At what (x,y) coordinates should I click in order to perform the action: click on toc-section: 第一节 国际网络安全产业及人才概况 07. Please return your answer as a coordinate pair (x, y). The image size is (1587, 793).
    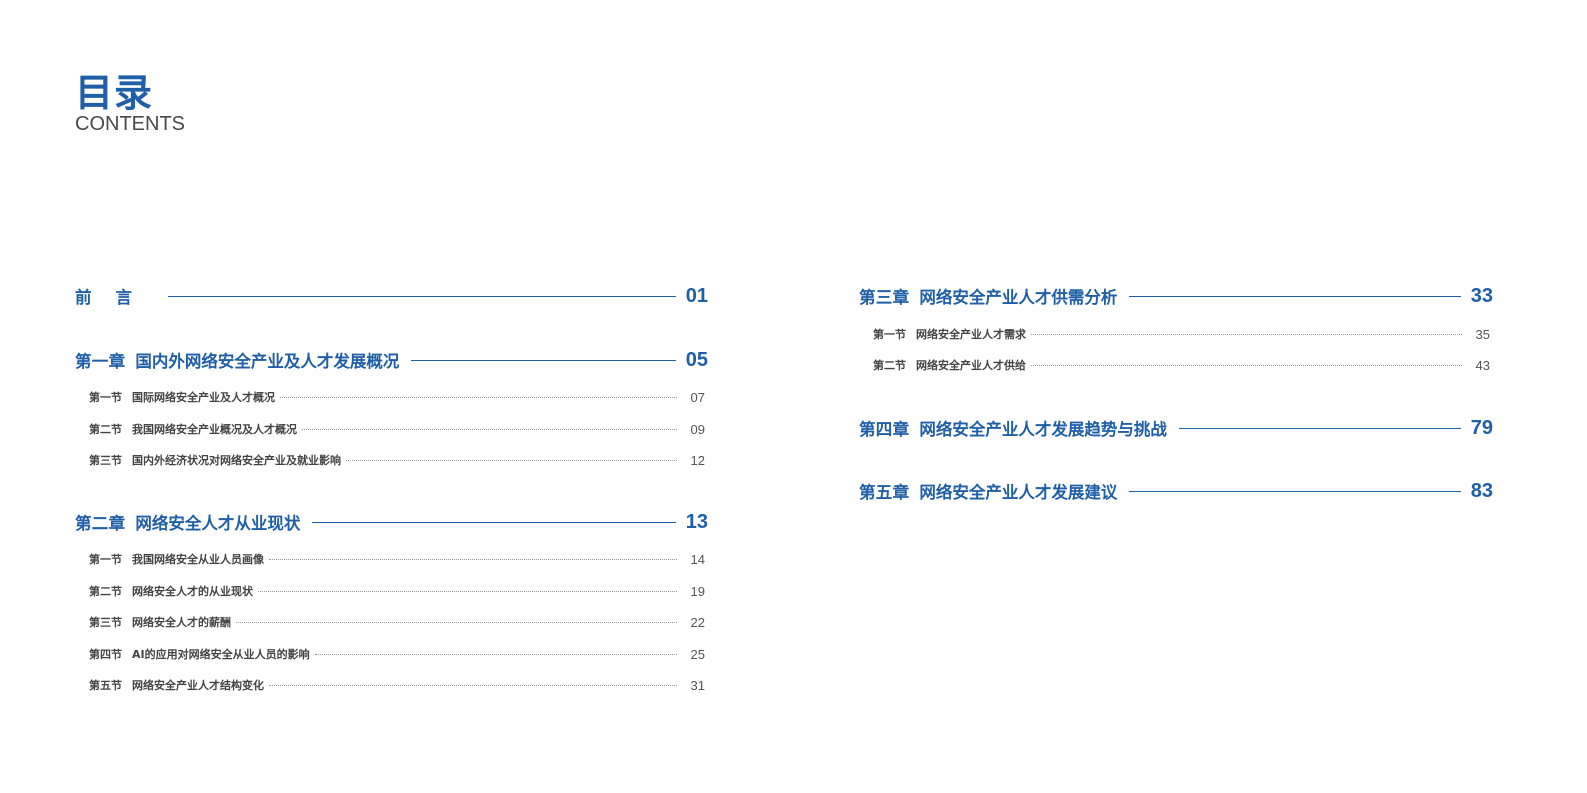
    Looking at the image, I should click on (397, 397).